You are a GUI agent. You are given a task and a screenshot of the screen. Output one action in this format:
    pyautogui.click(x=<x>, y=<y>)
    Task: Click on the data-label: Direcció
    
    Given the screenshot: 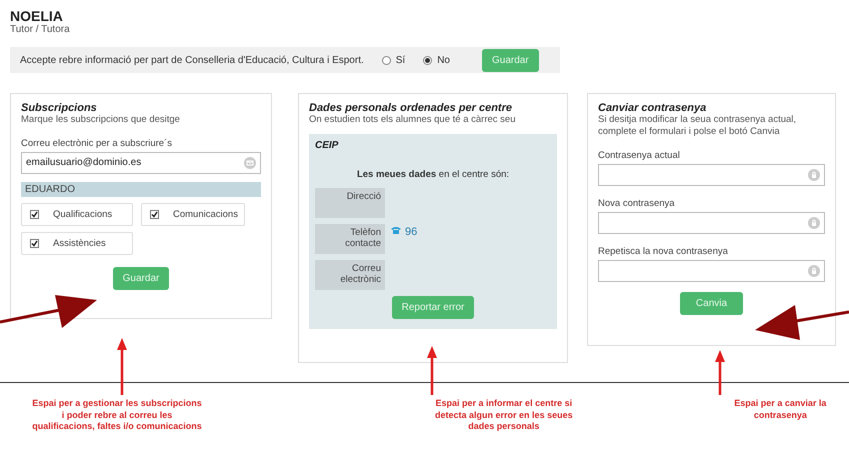 What is the action you would take?
    pyautogui.click(x=350, y=203)
    